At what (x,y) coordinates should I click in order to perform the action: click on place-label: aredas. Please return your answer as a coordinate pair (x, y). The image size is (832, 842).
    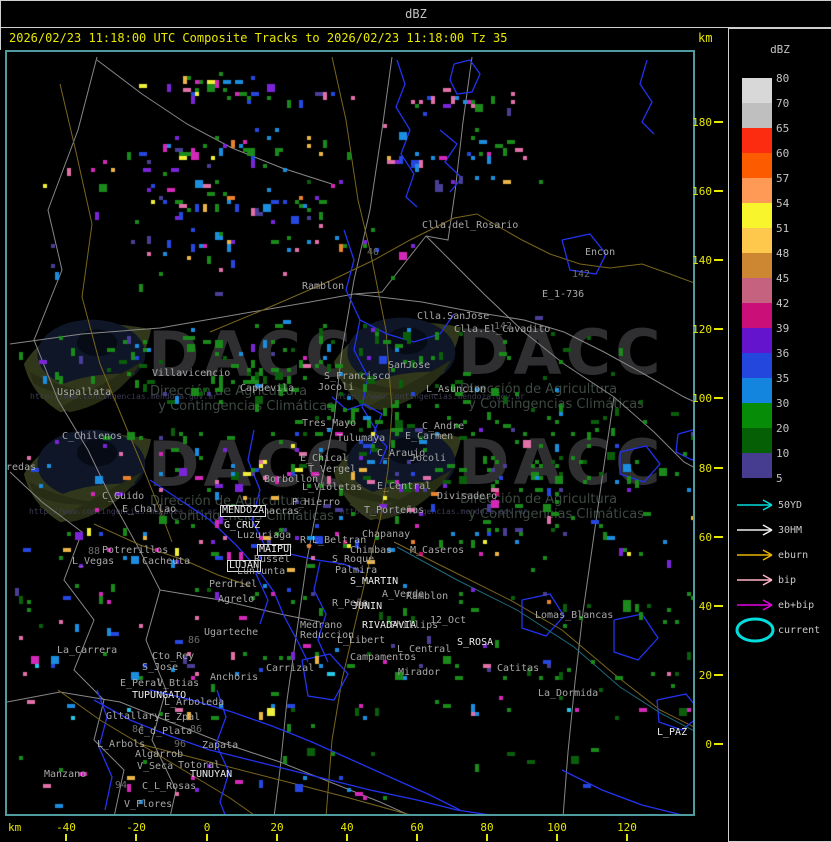
    Looking at the image, I should click on (21, 467).